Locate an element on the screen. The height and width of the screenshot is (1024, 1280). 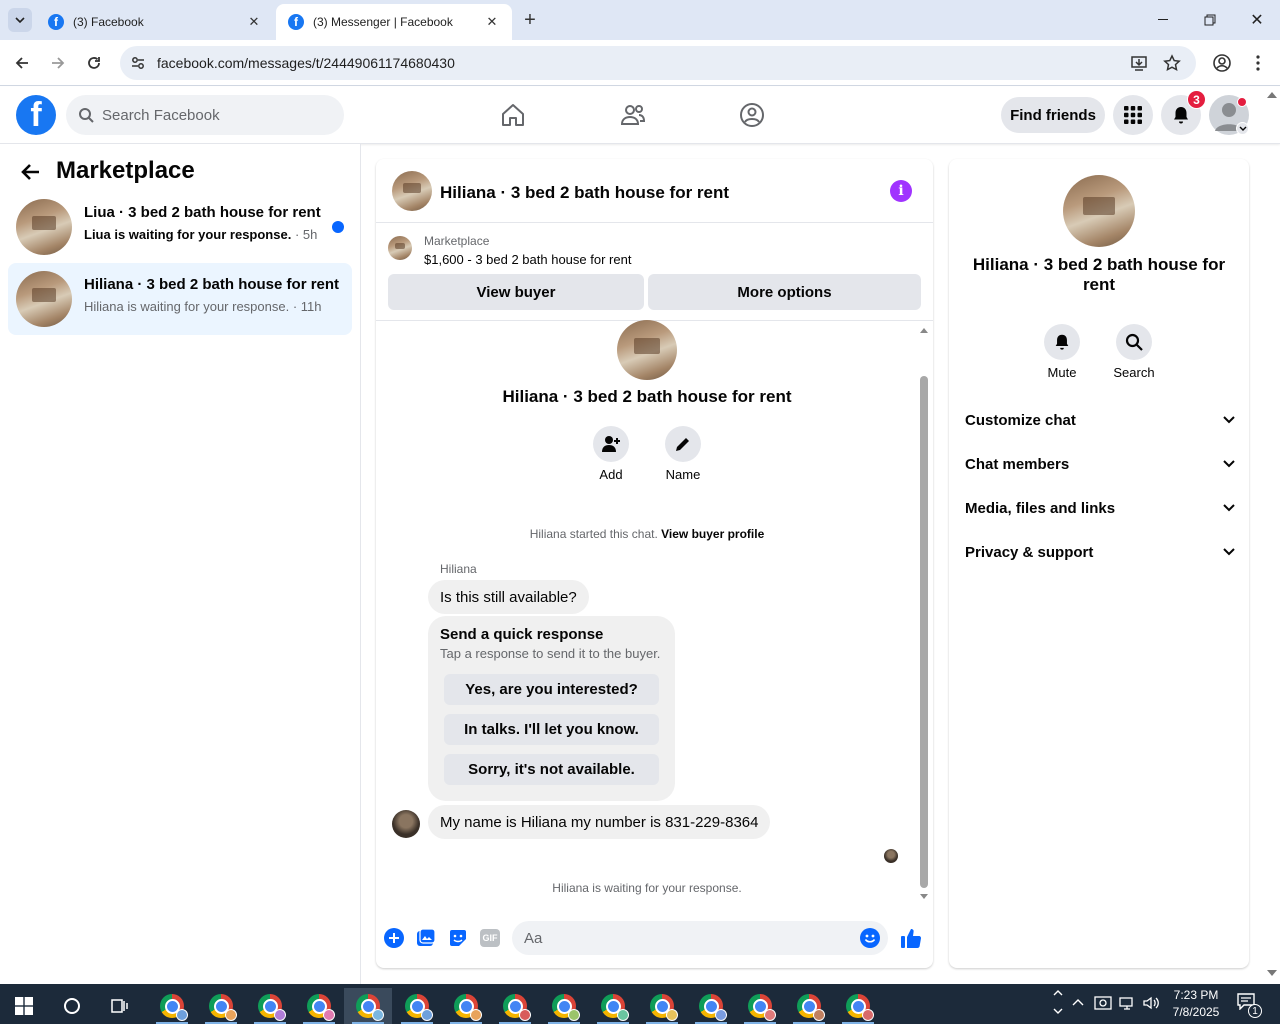
search-in-chat-button is located at coordinates (1134, 342).